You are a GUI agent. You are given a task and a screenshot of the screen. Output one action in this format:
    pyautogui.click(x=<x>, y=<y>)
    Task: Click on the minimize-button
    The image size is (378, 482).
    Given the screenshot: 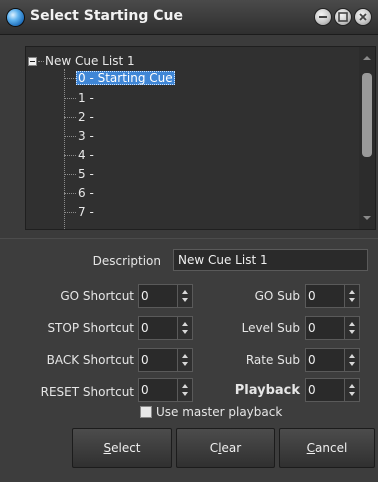 What is the action you would take?
    pyautogui.click(x=323, y=17)
    